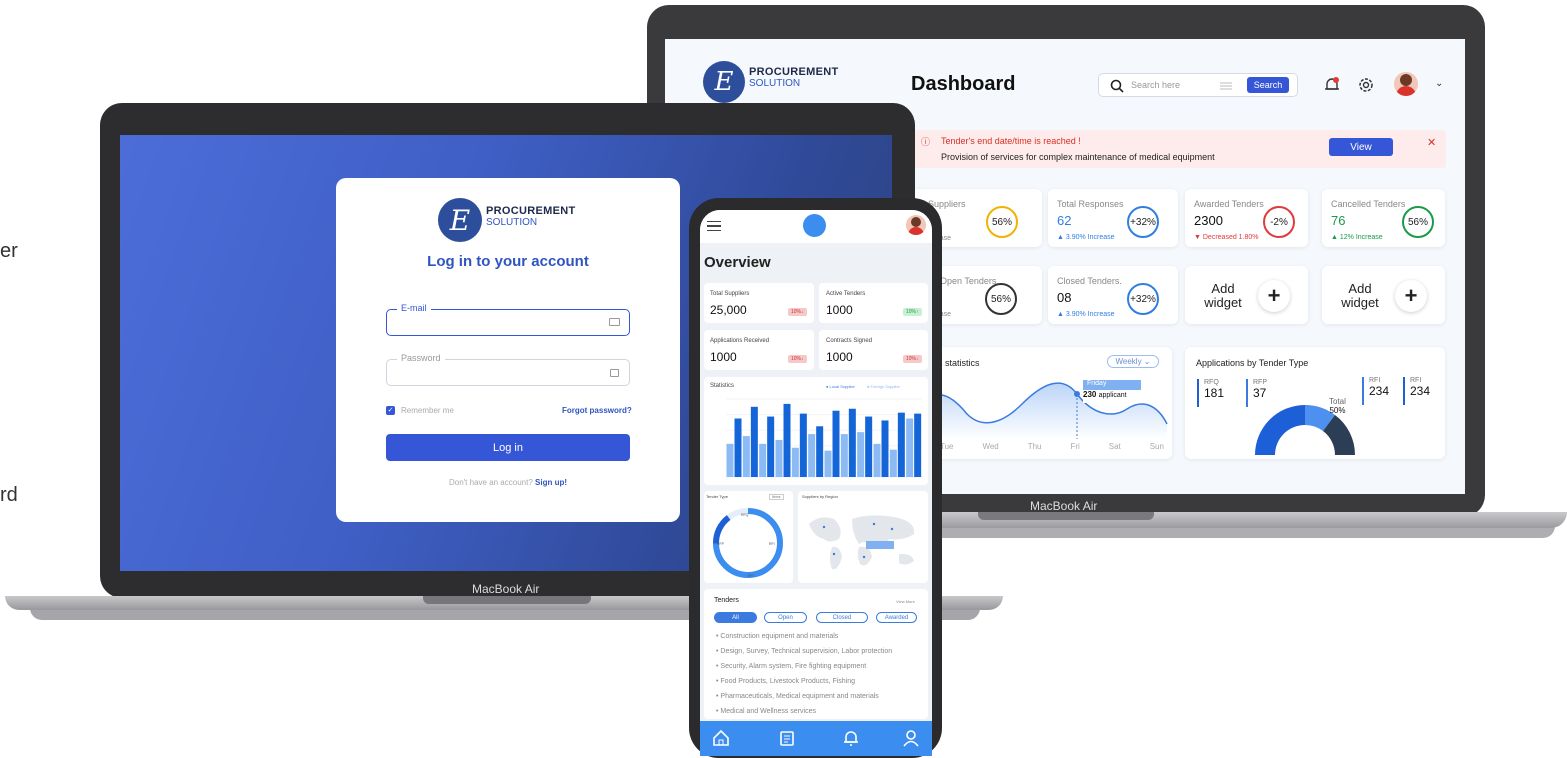 Image resolution: width=1567 pixels, height=758 pixels. Describe the element at coordinates (506, 589) in the screenshot. I see `device-label: MacBook Air` at that location.